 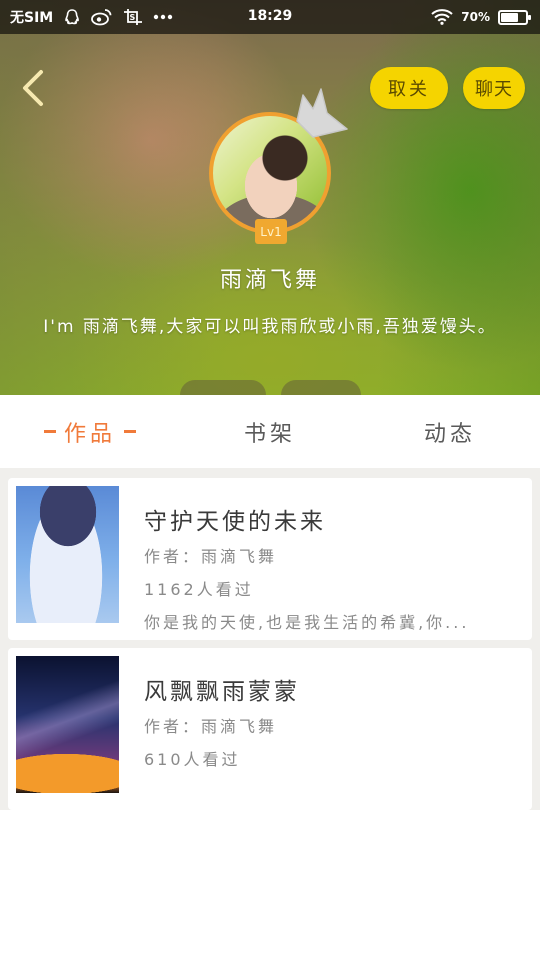 I want to click on chevron-left-icon, so click(x=33, y=88).